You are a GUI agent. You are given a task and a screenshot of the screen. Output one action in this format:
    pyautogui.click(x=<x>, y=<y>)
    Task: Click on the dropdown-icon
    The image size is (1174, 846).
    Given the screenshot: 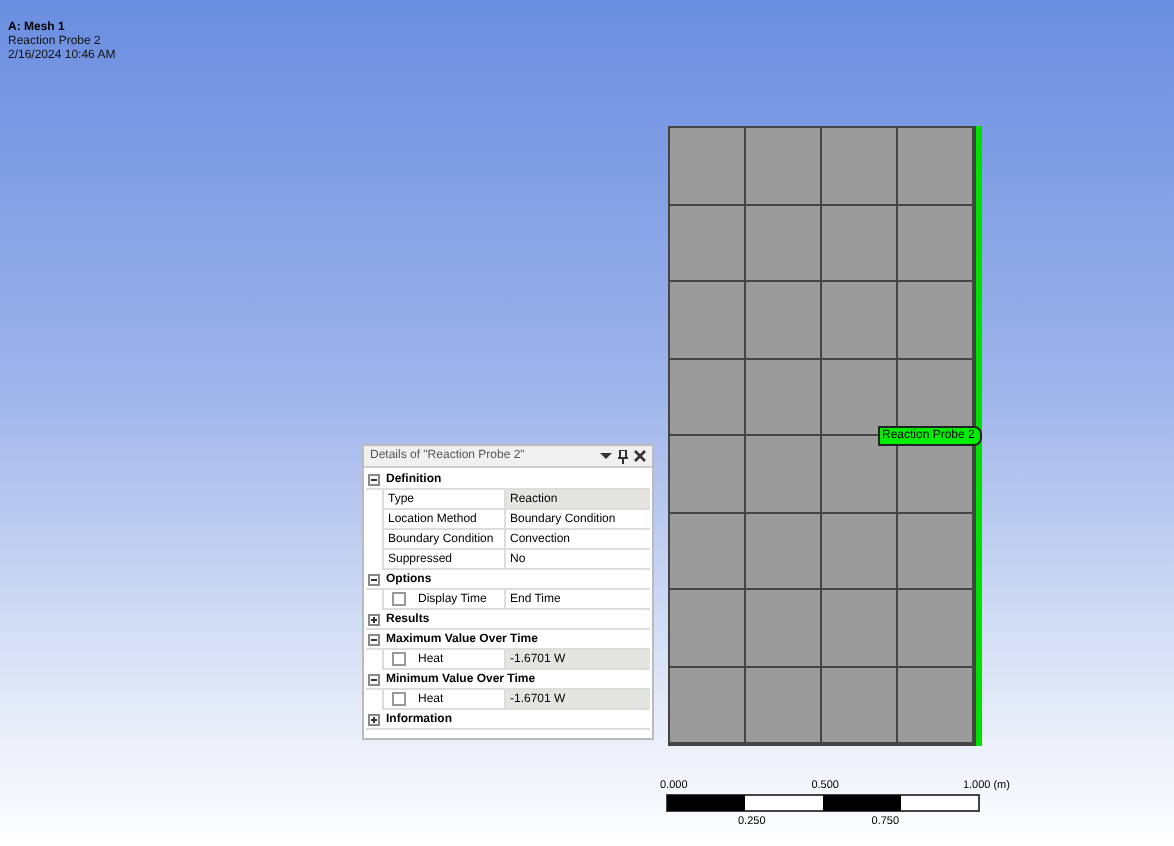 What is the action you would take?
    pyautogui.click(x=606, y=456)
    